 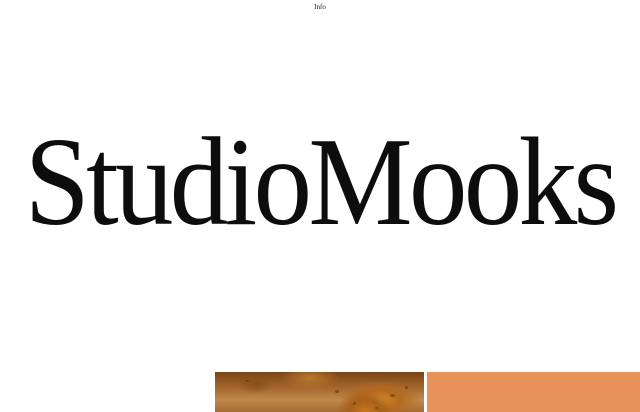 I want to click on gallery-image-rock, so click(x=319, y=392).